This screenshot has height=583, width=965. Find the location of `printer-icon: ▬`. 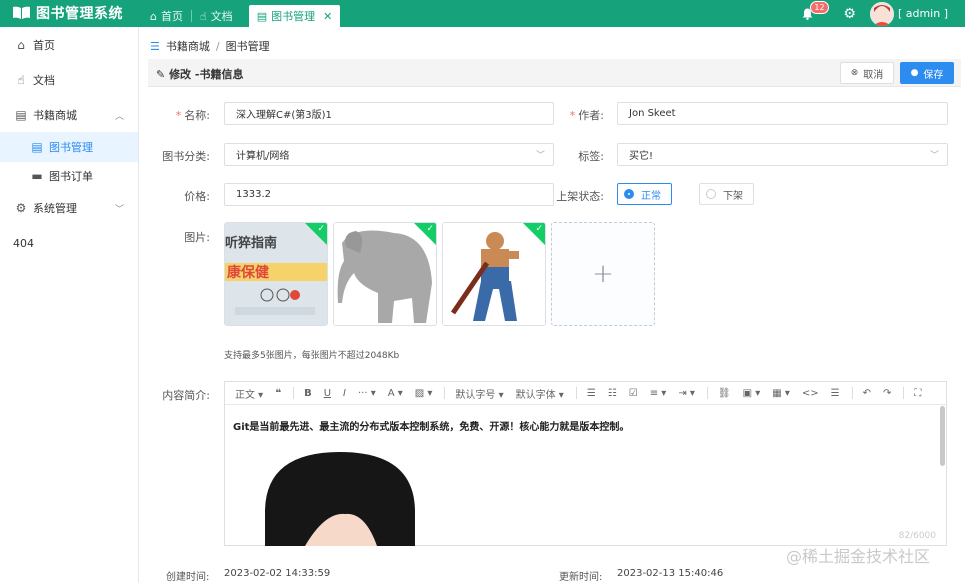

printer-icon: ▬ is located at coordinates (37, 176).